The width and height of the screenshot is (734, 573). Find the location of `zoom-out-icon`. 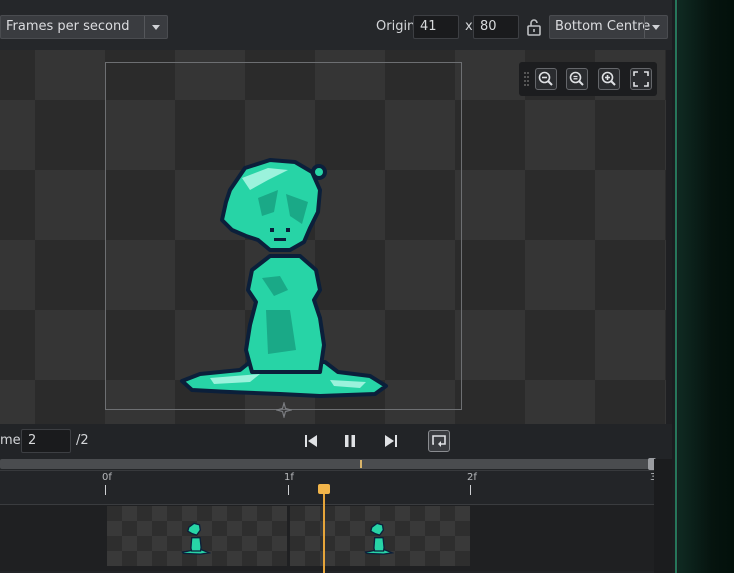

zoom-out-icon is located at coordinates (545, 78).